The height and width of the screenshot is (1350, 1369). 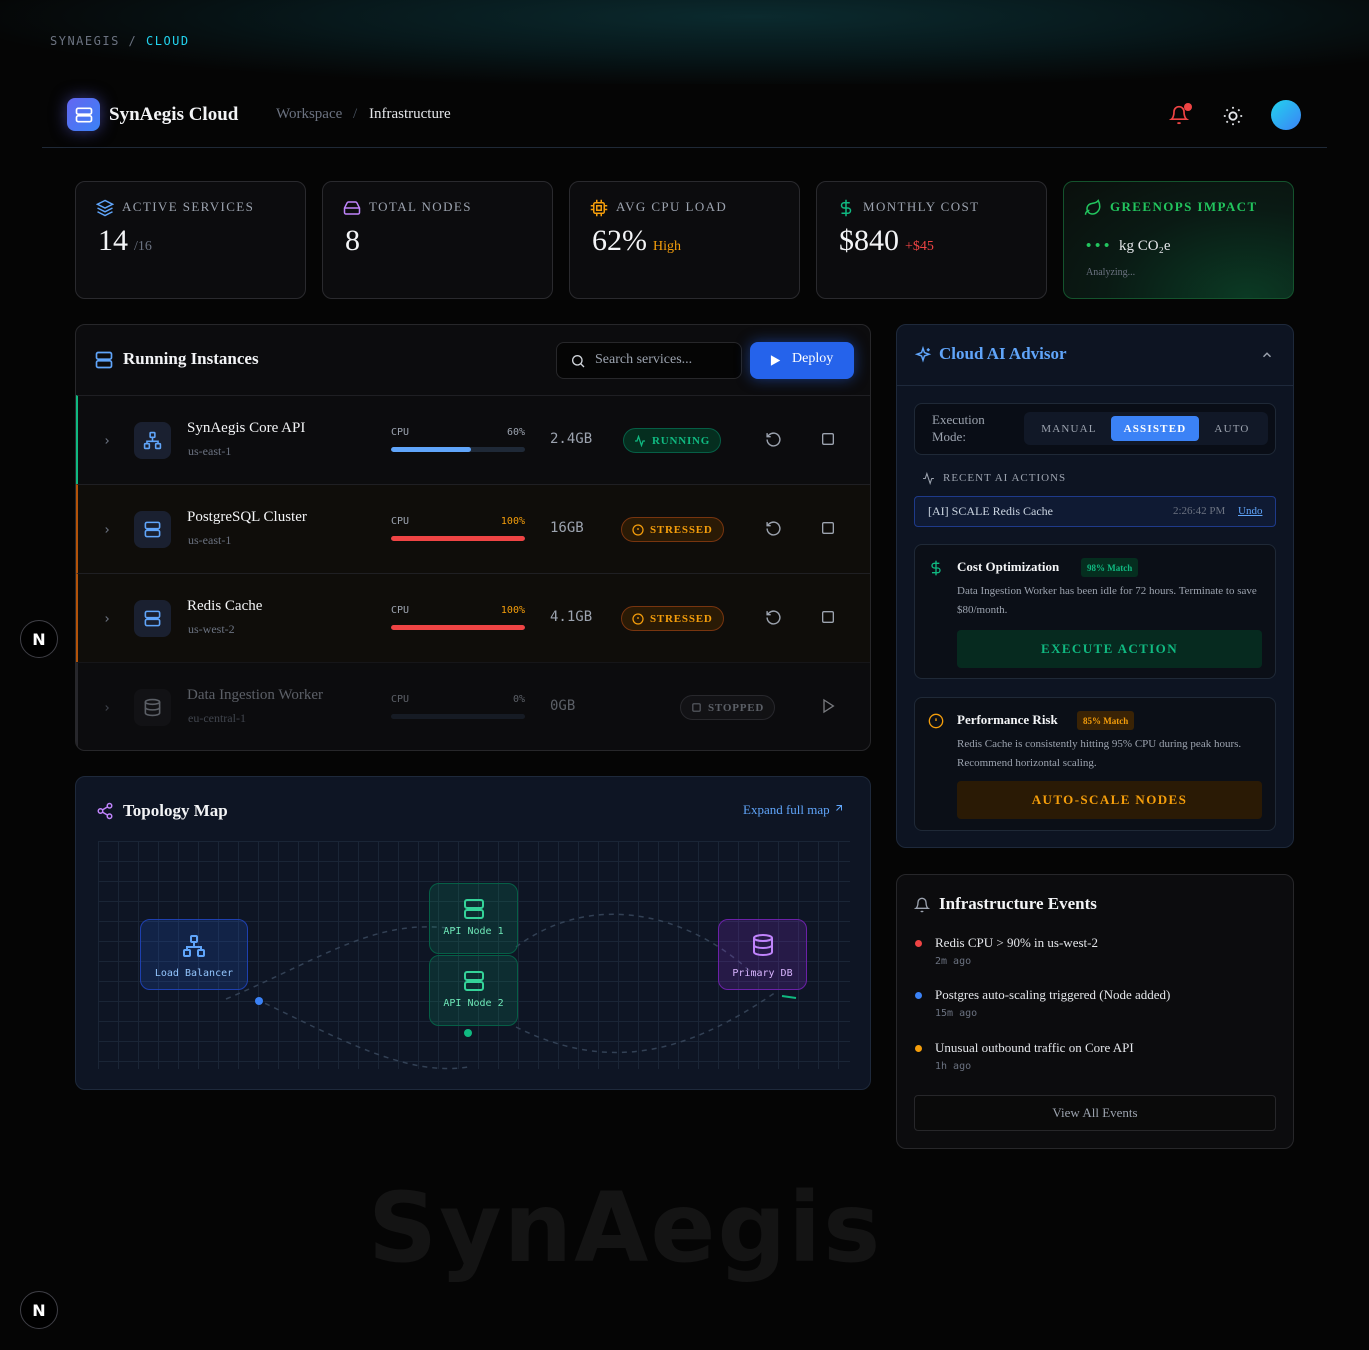 What do you see at coordinates (802, 360) in the screenshot?
I see `deploy-button: Deploy` at bounding box center [802, 360].